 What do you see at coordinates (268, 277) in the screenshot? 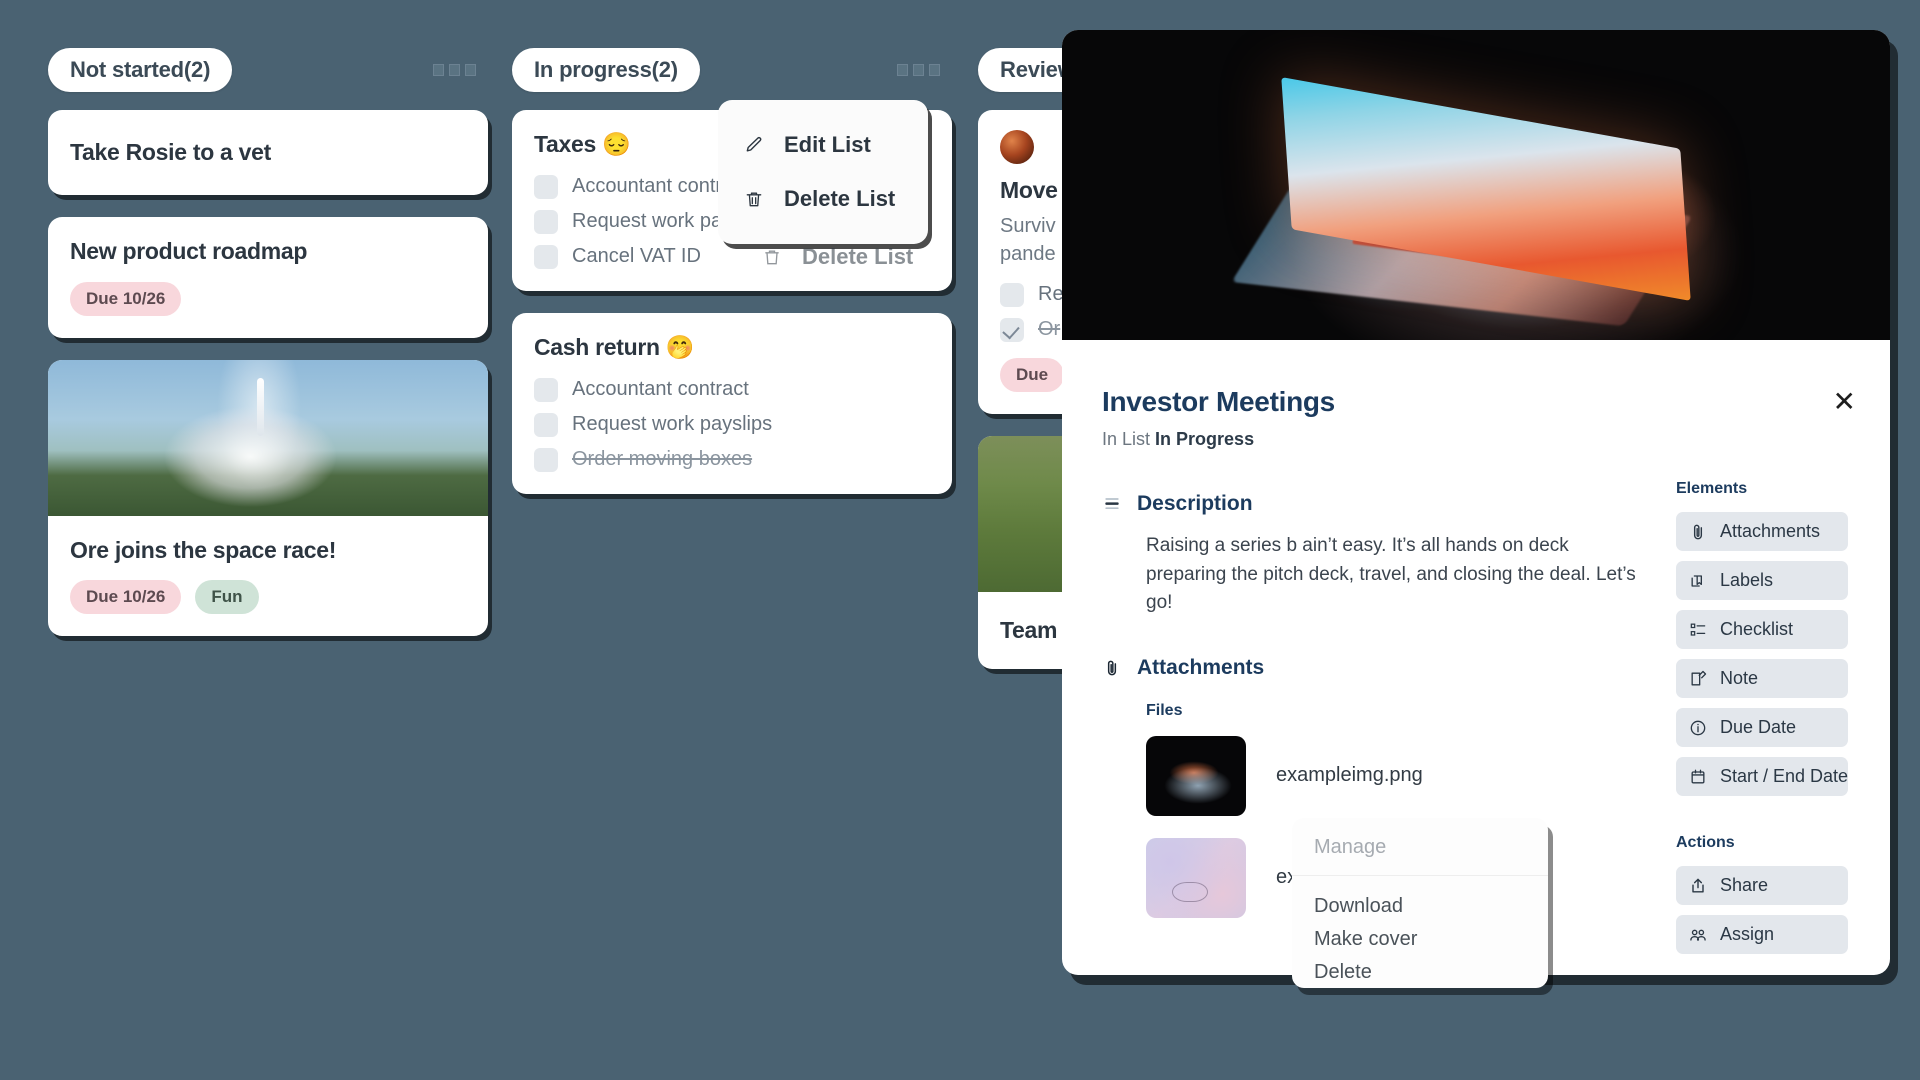
I see `board-card: New product roadmap Due 10/26` at bounding box center [268, 277].